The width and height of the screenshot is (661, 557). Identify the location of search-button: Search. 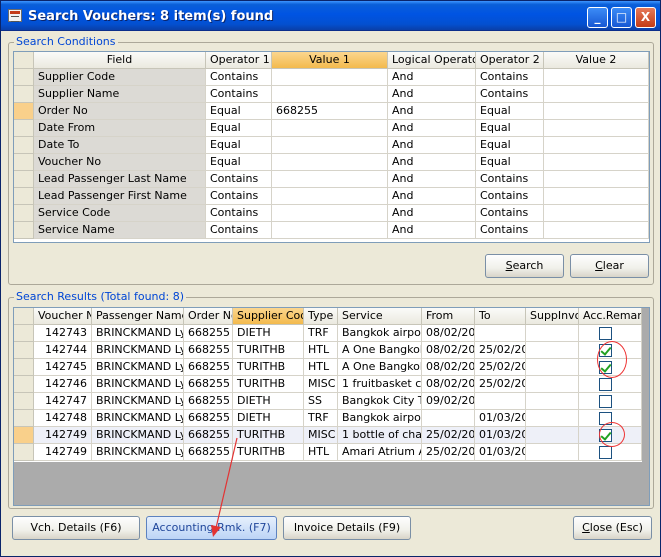
(524, 266).